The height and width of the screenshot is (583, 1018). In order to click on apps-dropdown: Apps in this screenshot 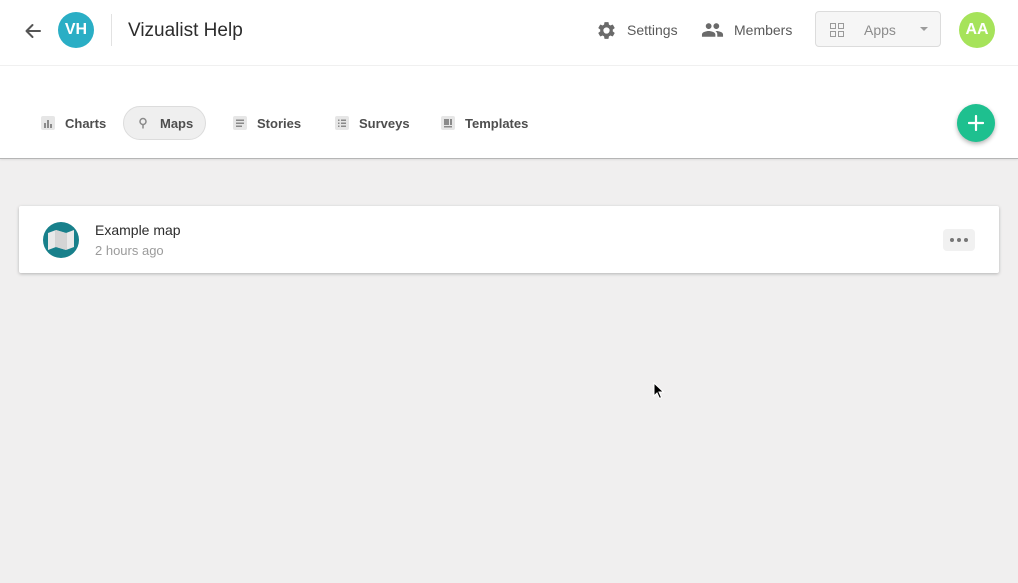, I will do `click(878, 29)`.